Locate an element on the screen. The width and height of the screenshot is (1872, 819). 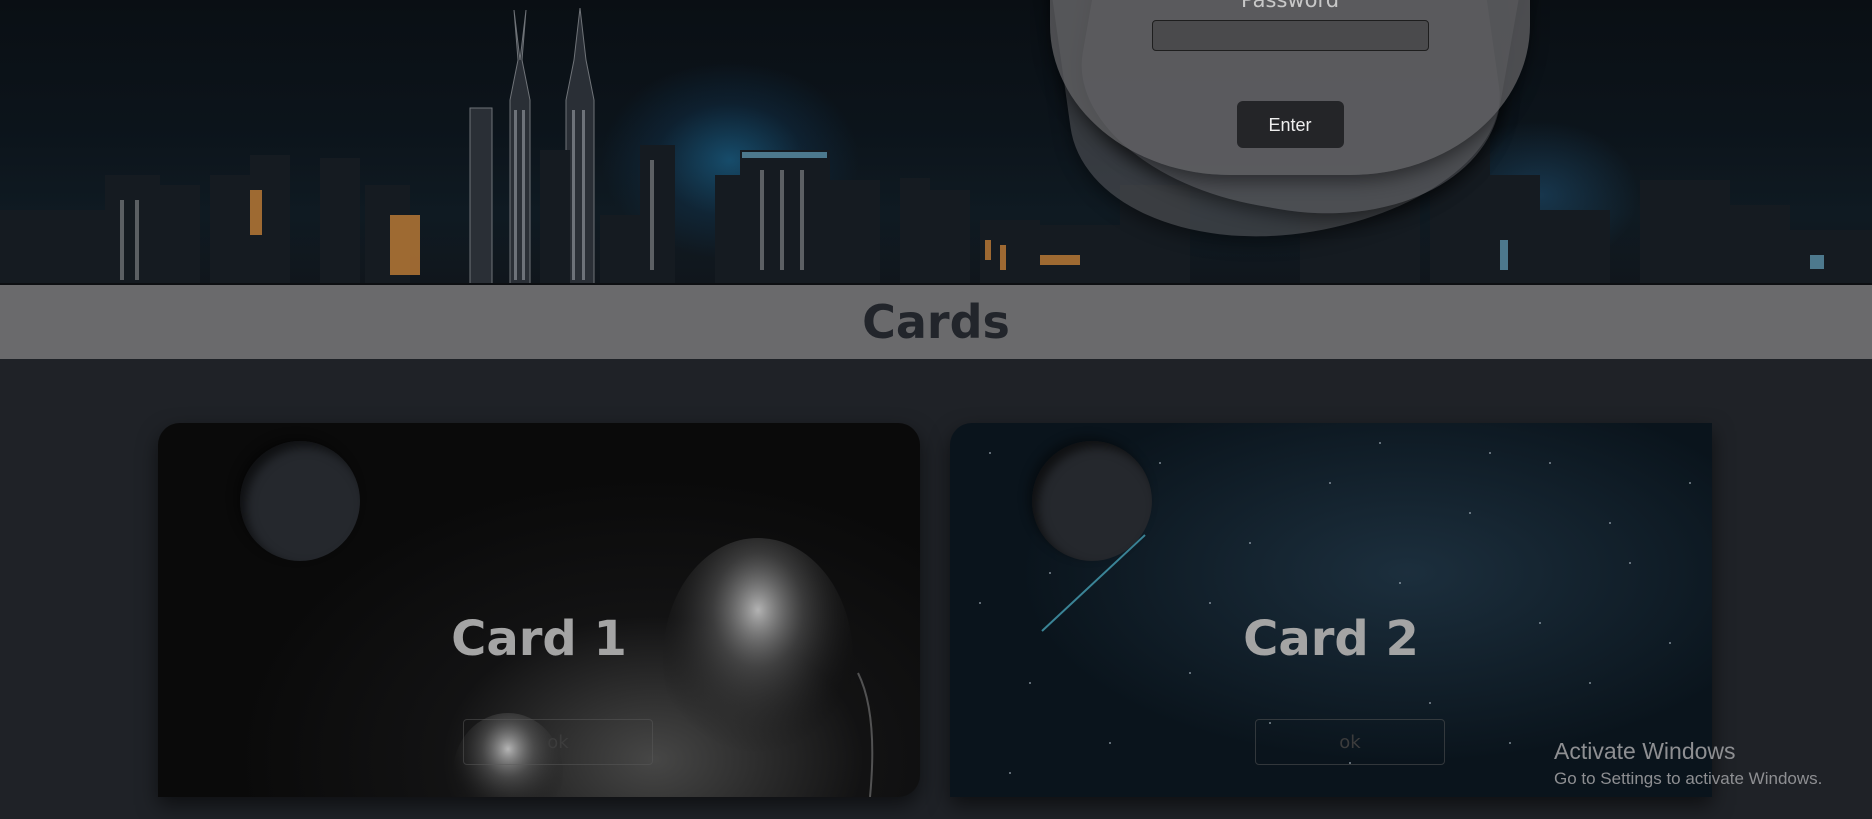
password-label: Password is located at coordinates (1290, 6).